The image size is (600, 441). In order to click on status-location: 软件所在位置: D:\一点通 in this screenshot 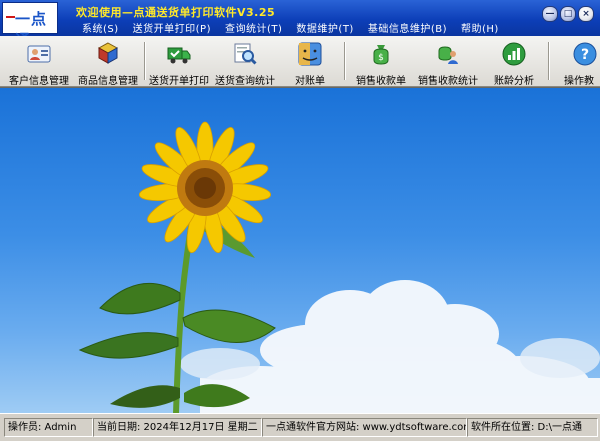, I will do `click(532, 427)`.